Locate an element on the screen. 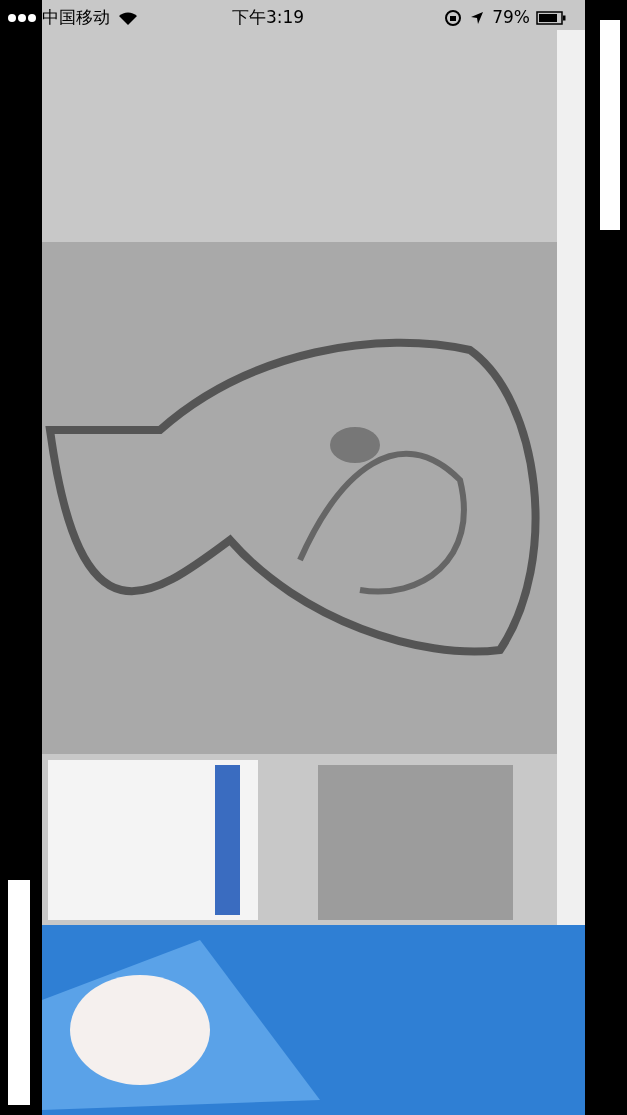  clock: 下午3:19 is located at coordinates (268, 18).